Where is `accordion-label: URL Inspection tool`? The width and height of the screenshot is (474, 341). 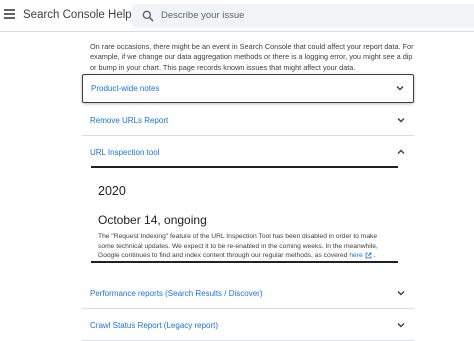 accordion-label: URL Inspection tool is located at coordinates (125, 152).